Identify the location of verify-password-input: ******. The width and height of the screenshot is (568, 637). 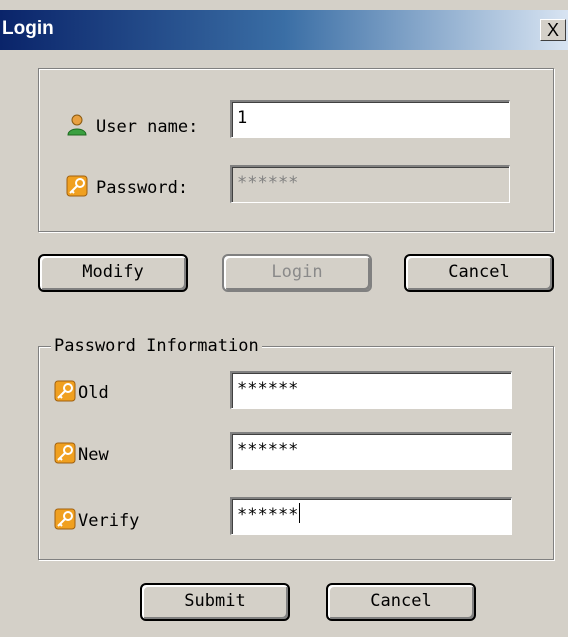
(371, 516).